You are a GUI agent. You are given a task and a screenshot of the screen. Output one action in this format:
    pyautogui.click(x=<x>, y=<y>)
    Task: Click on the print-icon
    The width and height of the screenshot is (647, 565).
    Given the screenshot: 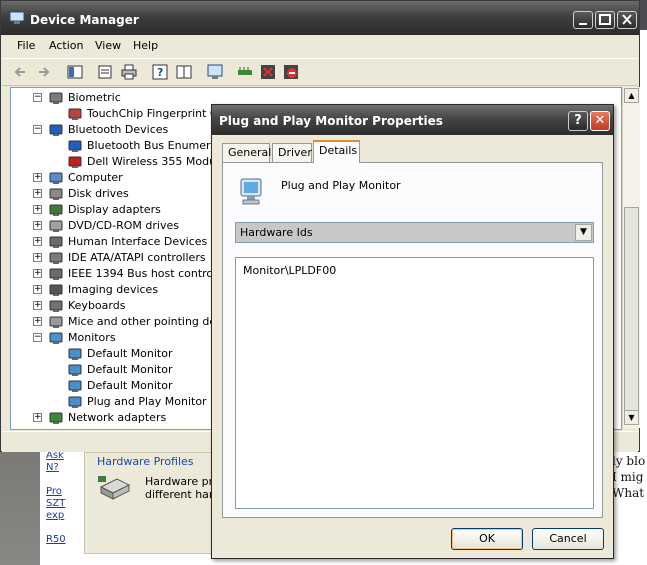 What is the action you would take?
    pyautogui.click(x=129, y=72)
    